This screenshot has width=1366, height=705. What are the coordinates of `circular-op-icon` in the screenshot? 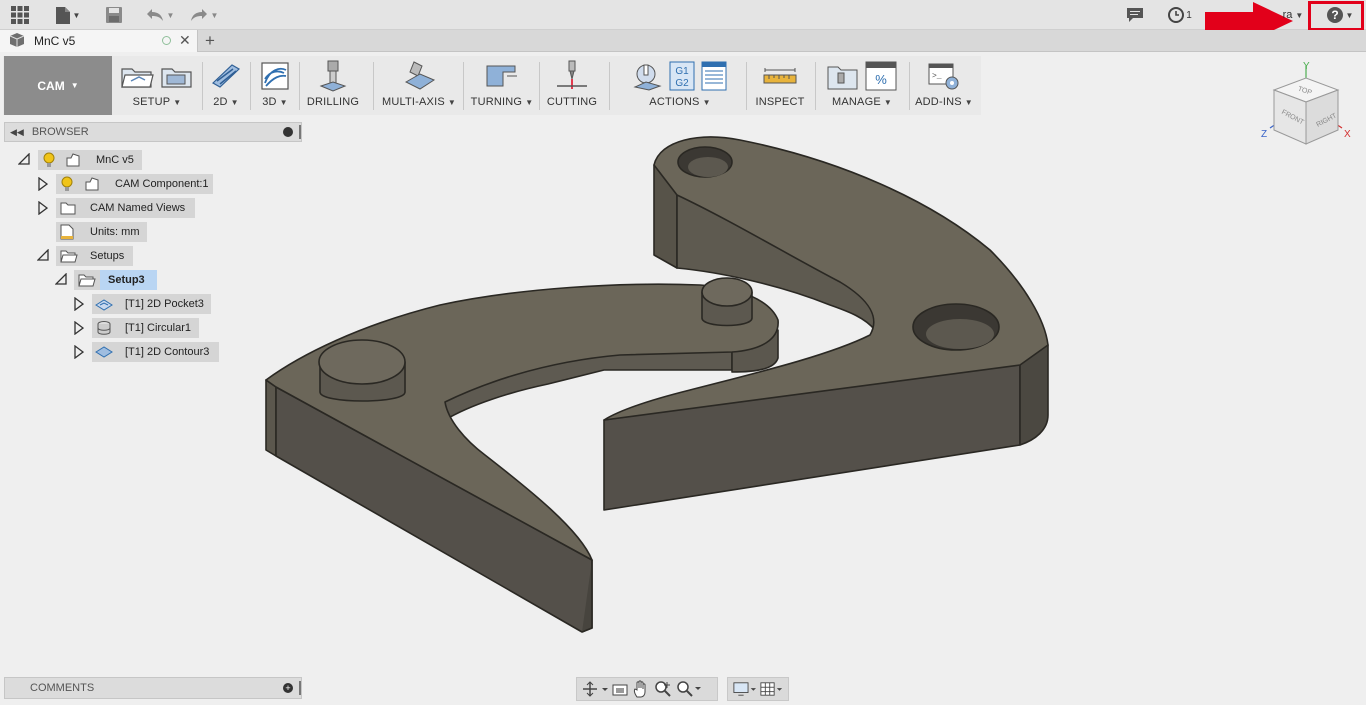 It's located at (104, 328).